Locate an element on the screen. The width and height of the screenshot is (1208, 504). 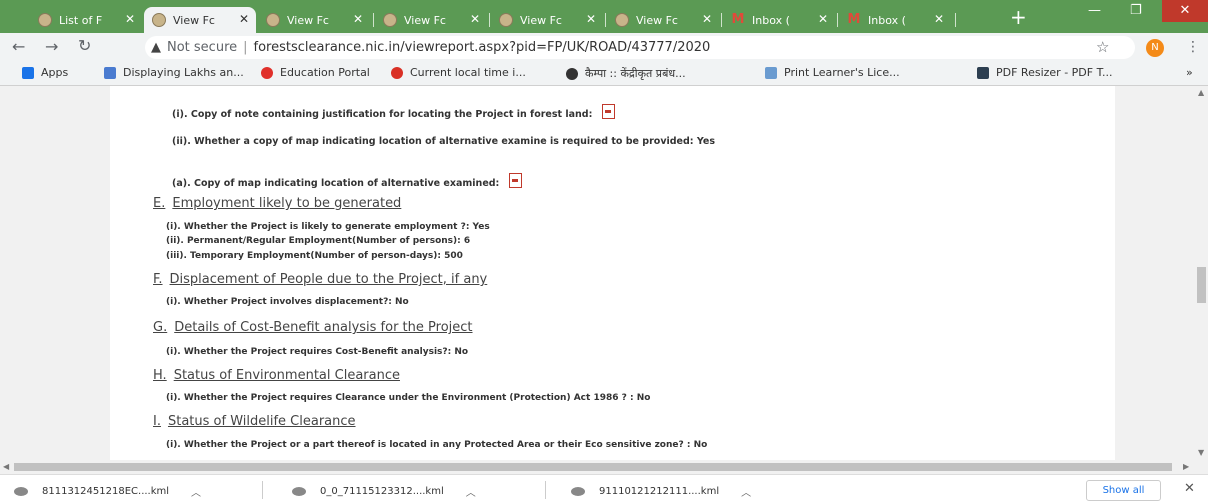
horizontal-scroll-thumb is located at coordinates (593, 467).